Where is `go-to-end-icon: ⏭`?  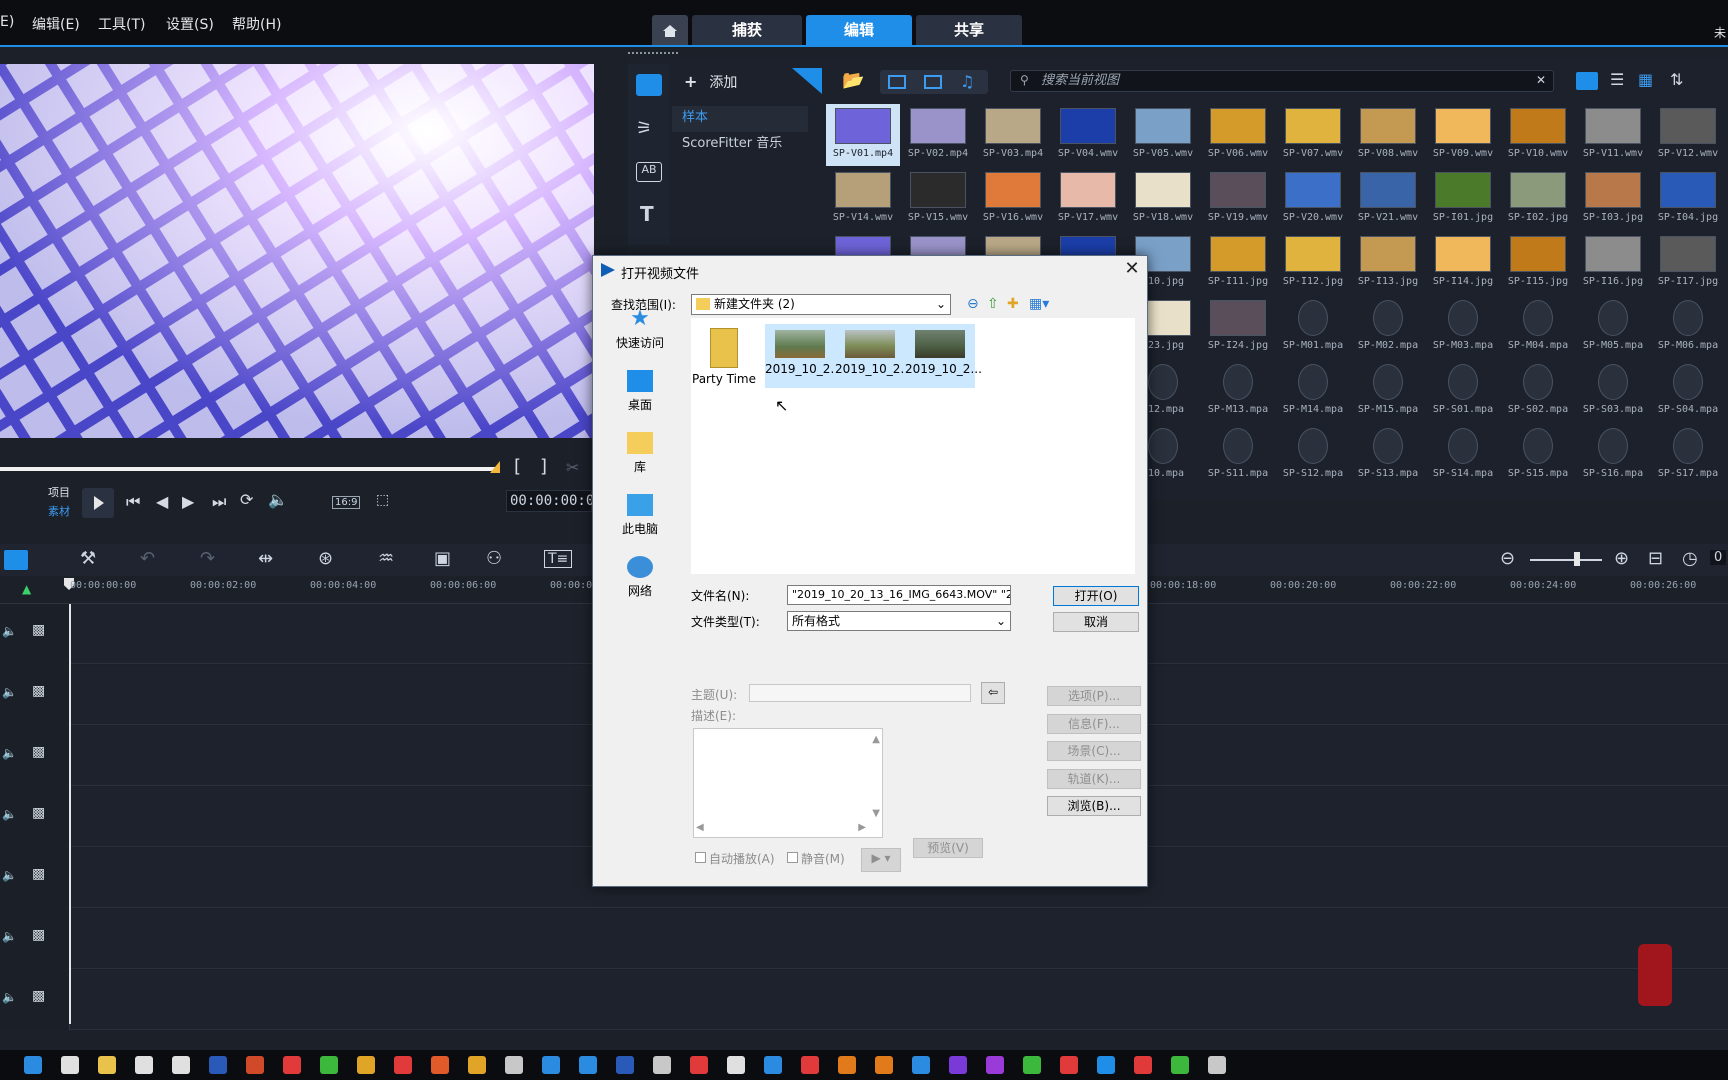 go-to-end-icon: ⏭ is located at coordinates (219, 502).